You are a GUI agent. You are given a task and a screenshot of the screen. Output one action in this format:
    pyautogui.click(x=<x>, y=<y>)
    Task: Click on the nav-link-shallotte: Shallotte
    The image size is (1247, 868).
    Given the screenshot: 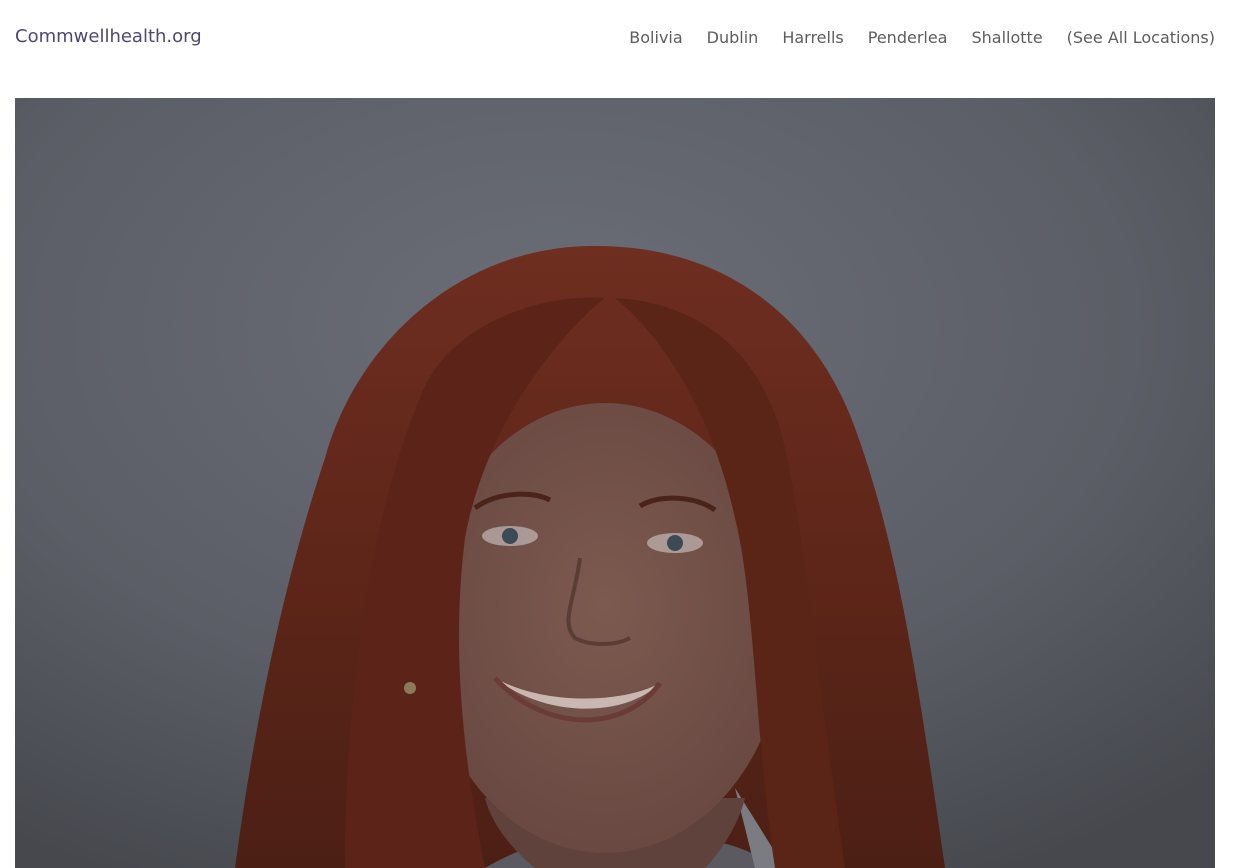 What is the action you would take?
    pyautogui.click(x=1006, y=37)
    